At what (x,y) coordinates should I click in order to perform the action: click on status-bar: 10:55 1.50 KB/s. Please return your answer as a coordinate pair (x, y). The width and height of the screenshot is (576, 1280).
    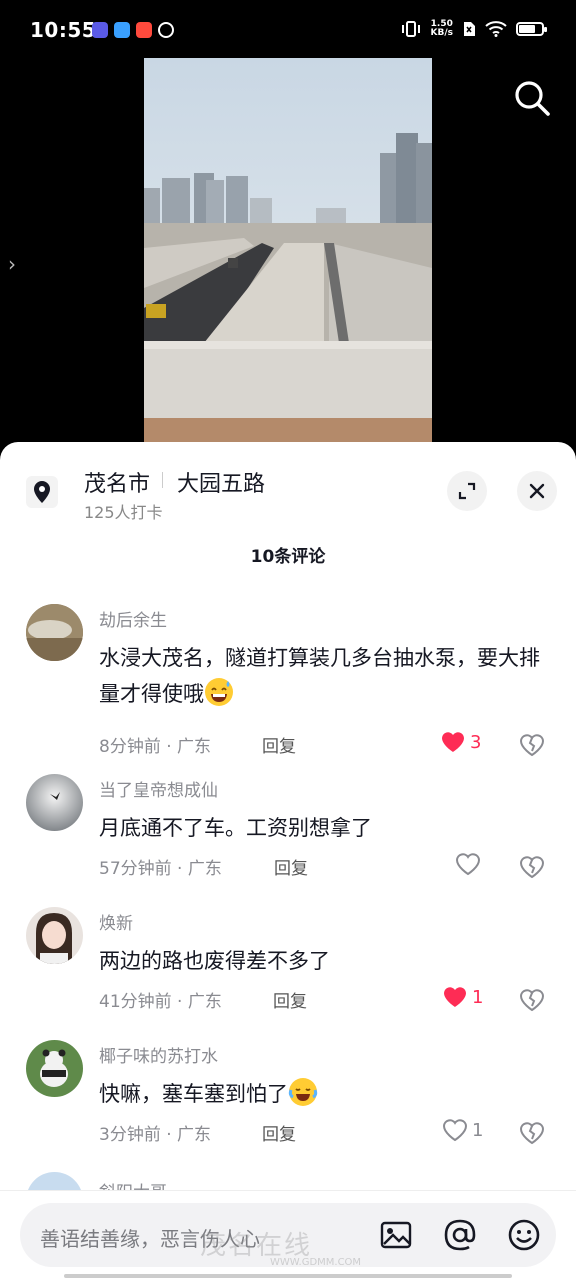
    Looking at the image, I should click on (288, 30).